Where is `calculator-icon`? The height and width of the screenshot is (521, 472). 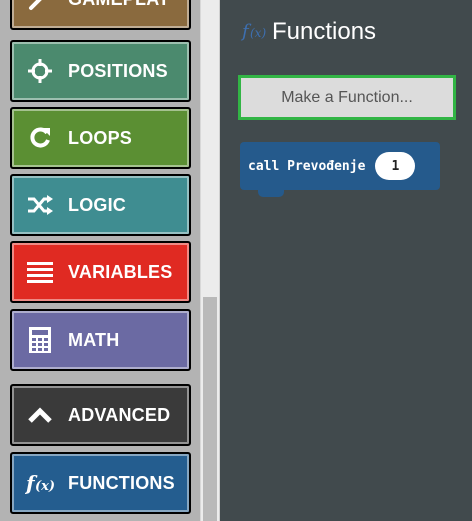
calculator-icon is located at coordinates (40, 340).